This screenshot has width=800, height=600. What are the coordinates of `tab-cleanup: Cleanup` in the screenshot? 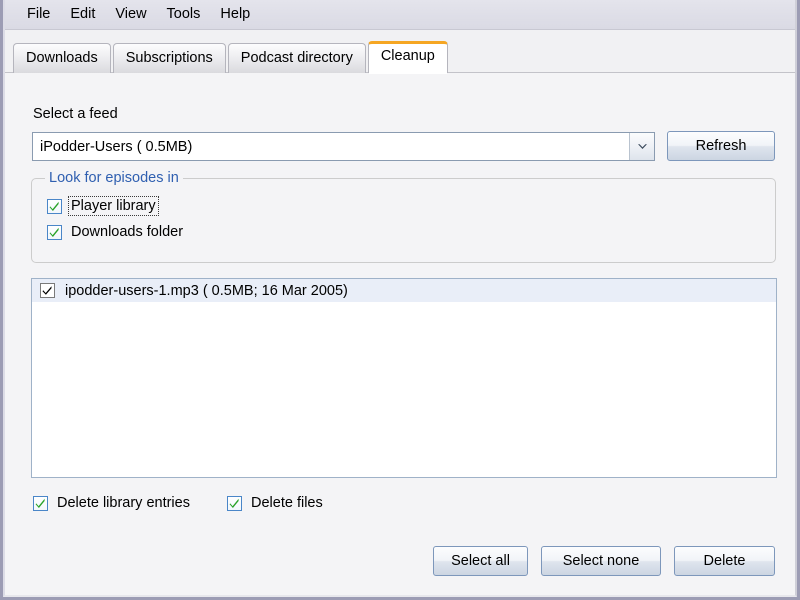 It's located at (407, 57).